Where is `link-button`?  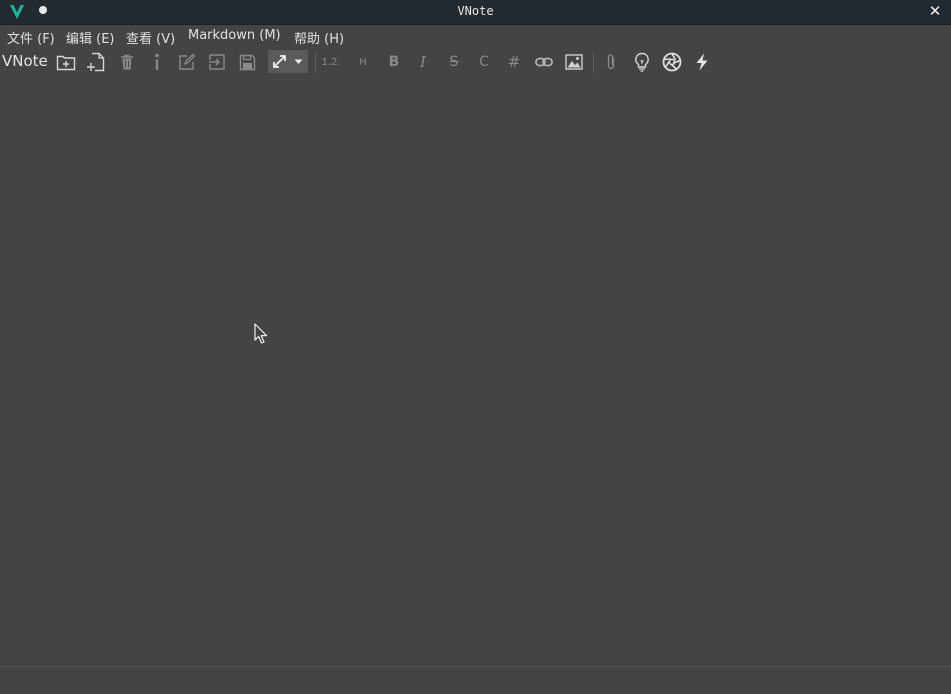
link-button is located at coordinates (544, 62).